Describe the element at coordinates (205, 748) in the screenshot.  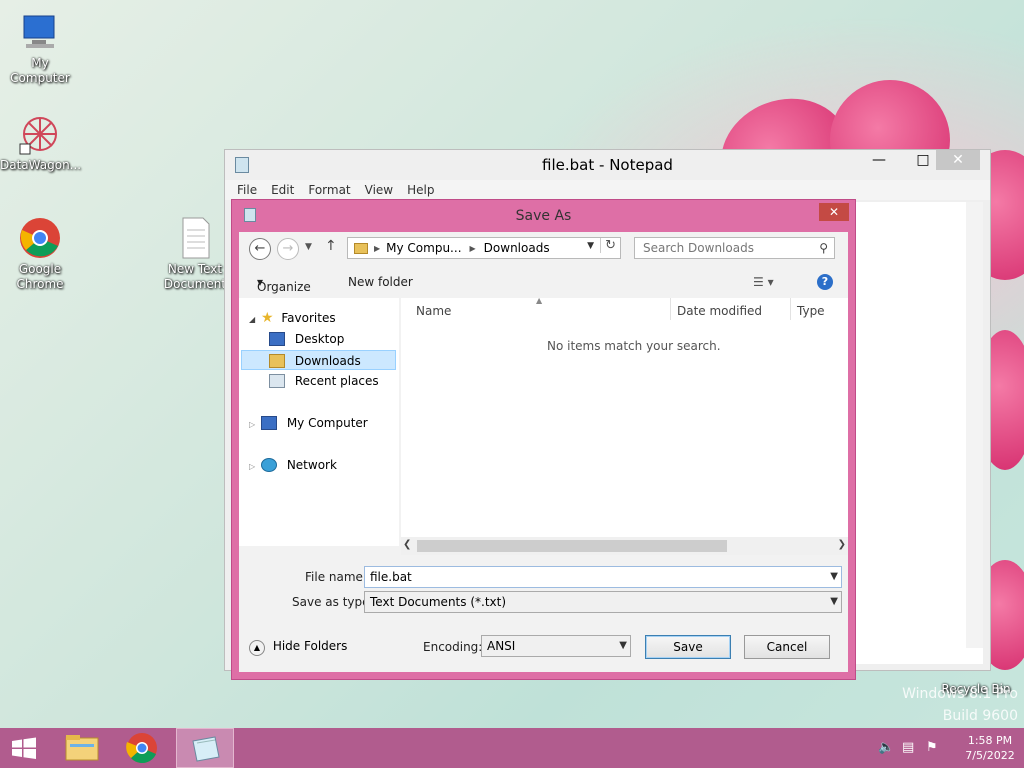
I see `taskbar-notepad` at that location.